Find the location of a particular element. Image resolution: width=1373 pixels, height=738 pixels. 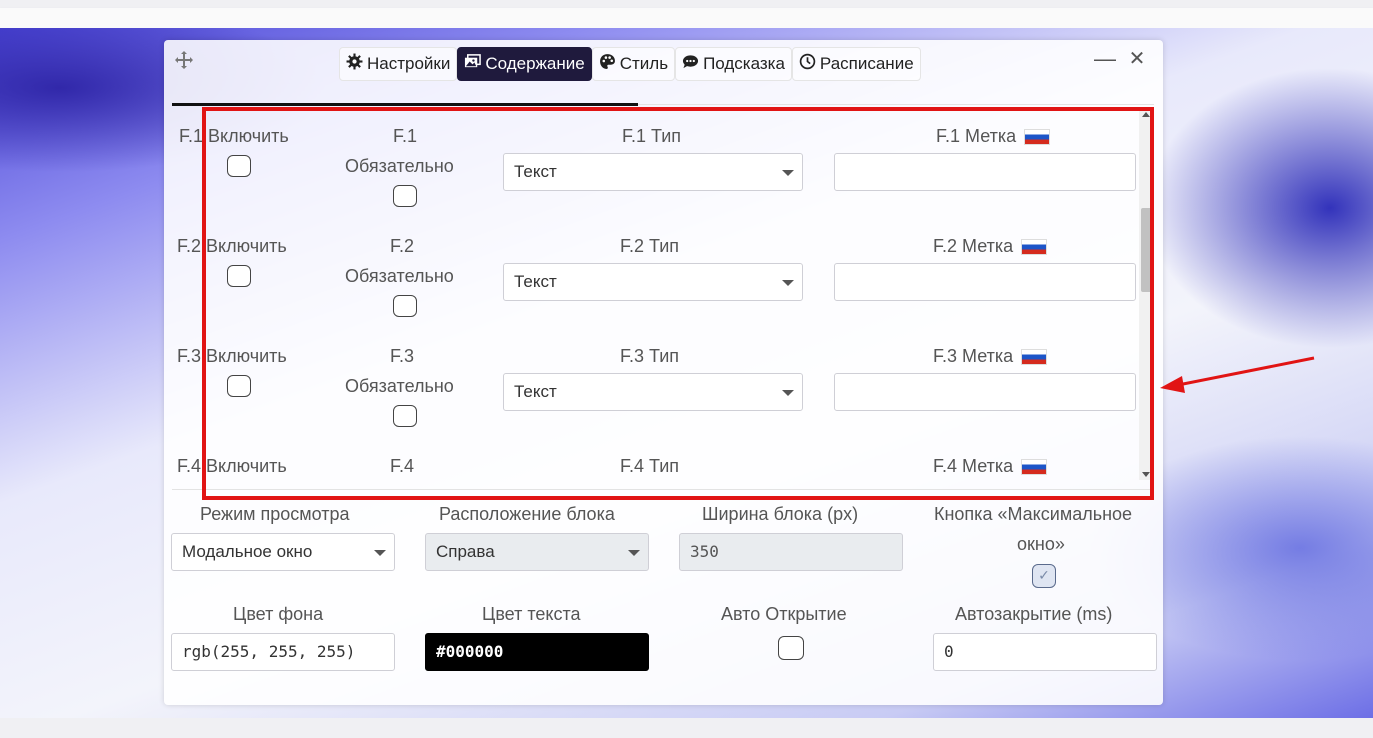

auto-close-input: 0 is located at coordinates (1045, 652).